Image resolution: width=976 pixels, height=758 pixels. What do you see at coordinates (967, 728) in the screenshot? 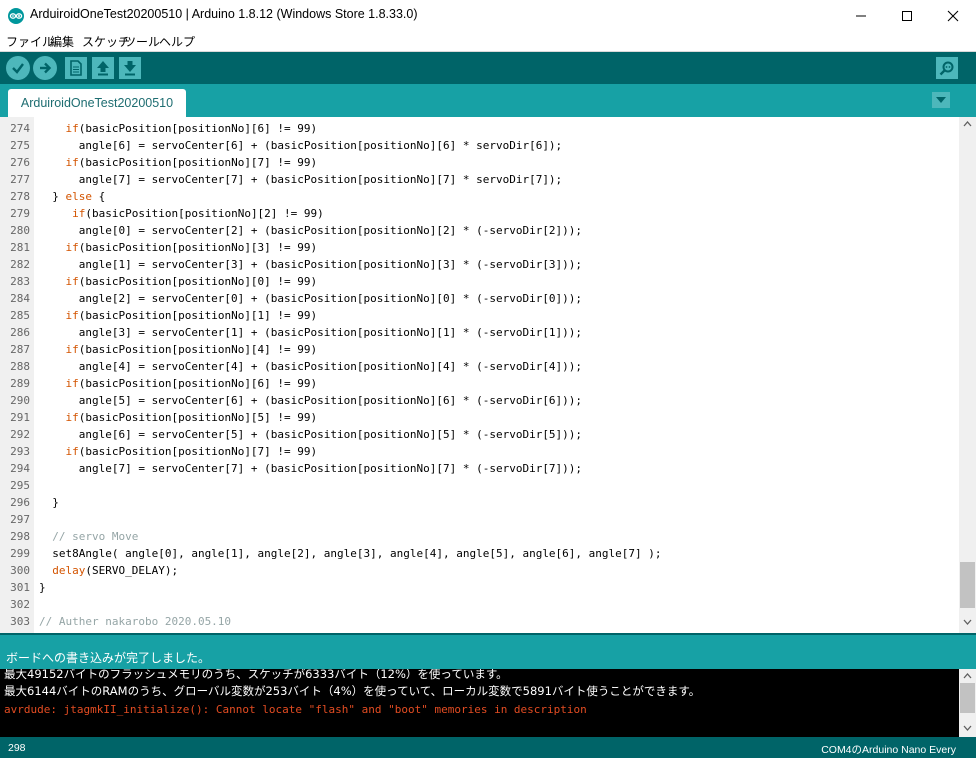
I see `scroll-down-icon` at bounding box center [967, 728].